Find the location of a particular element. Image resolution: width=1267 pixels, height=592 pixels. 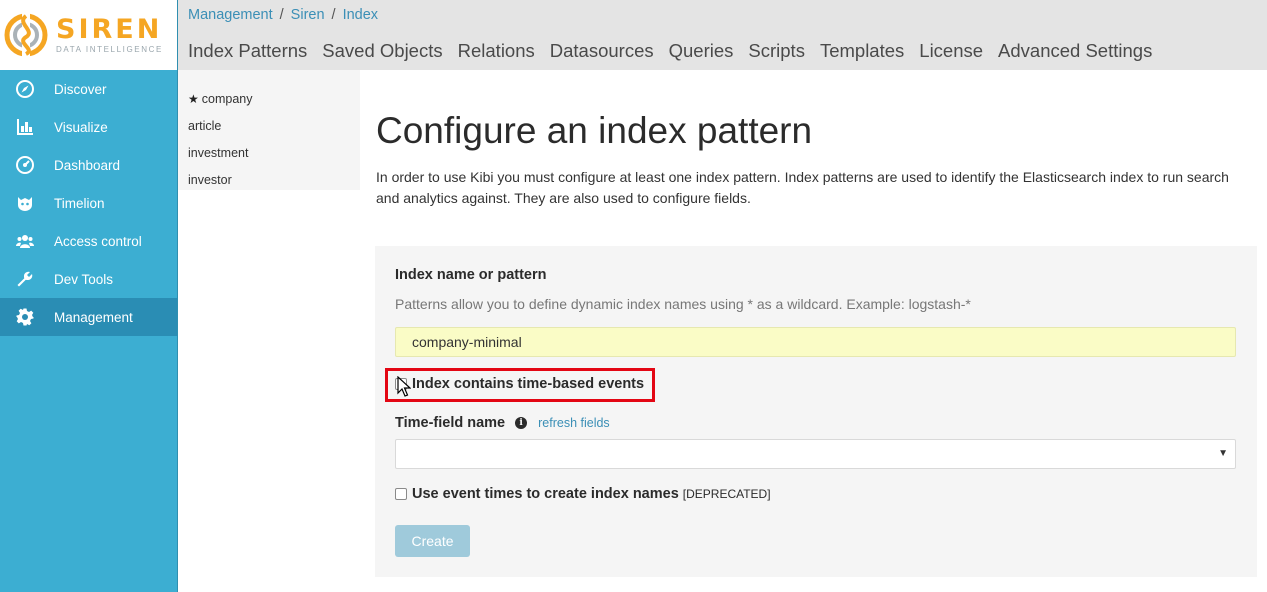

sidebar-item-visualize: Visualize is located at coordinates (88, 127).